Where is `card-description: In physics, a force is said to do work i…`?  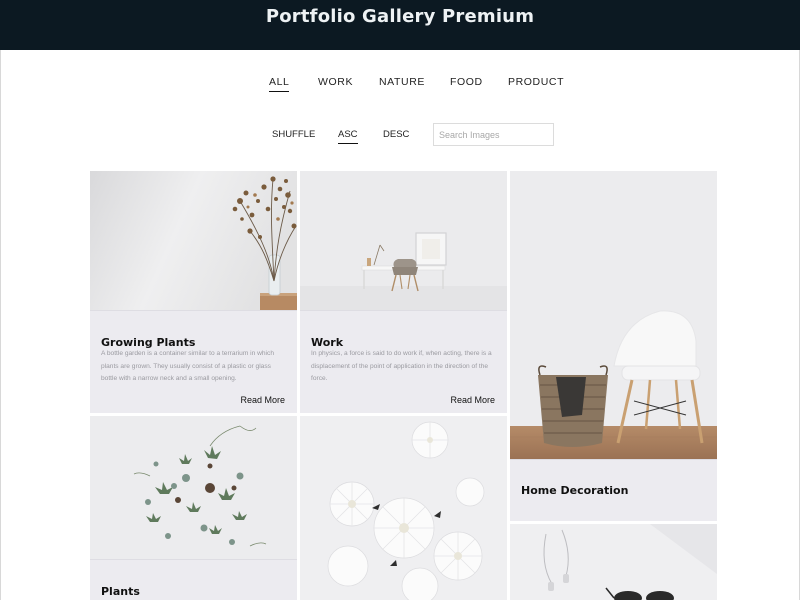
card-description: In physics, a force is said to do work i… is located at coordinates (401, 366).